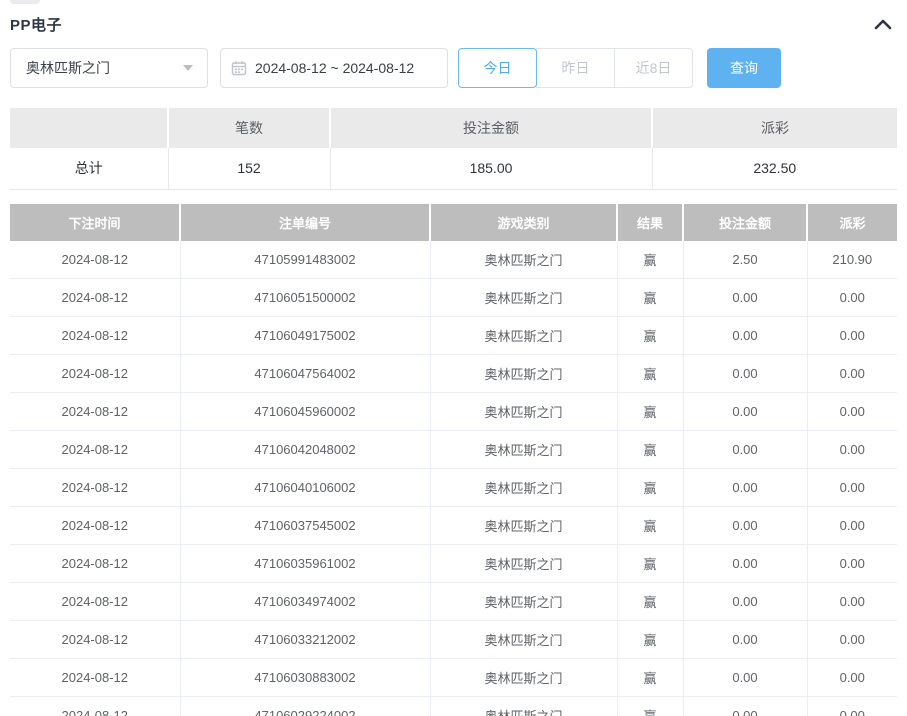  Describe the element at coordinates (305, 259) in the screenshot. I see `records-cell-1: 47105991483002` at that location.